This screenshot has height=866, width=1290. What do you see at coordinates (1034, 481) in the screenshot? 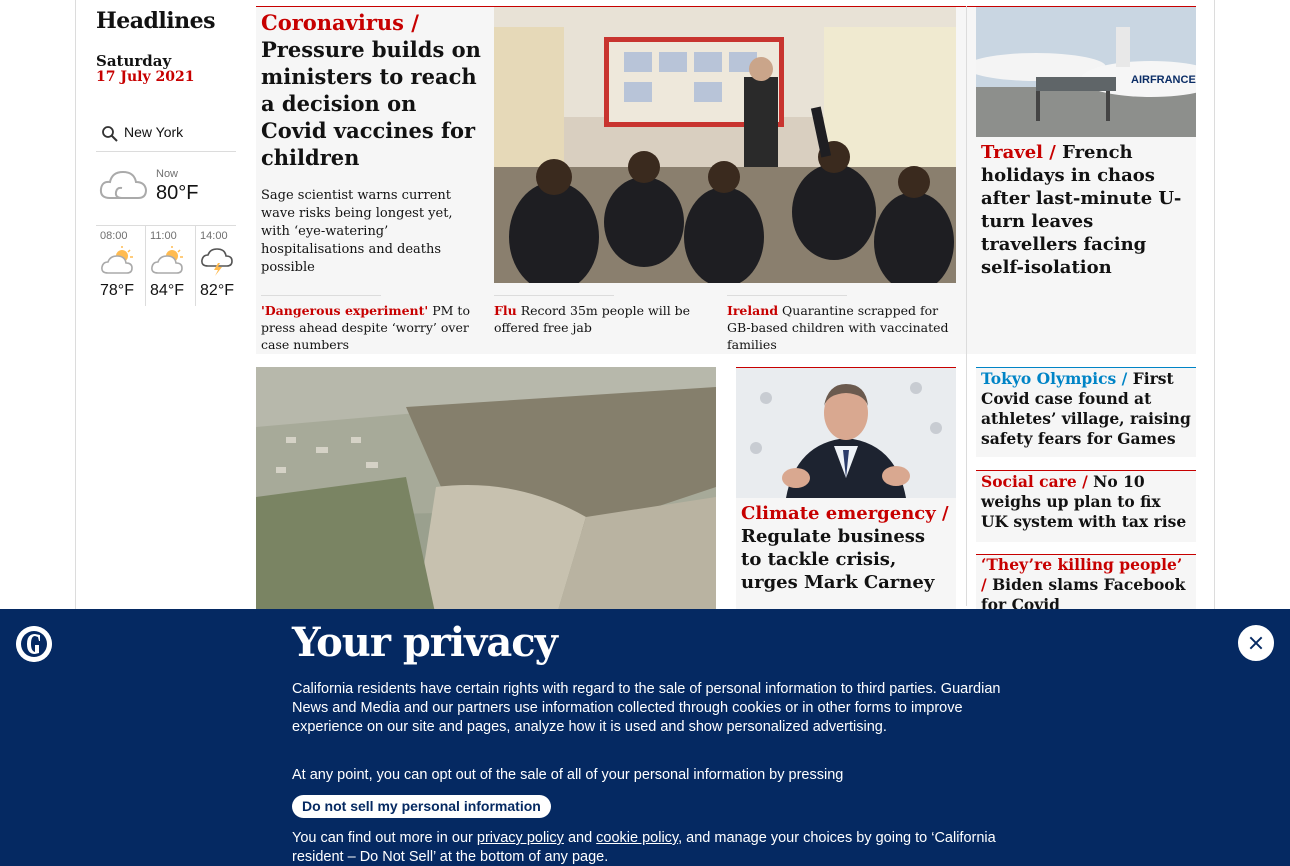
I see `side-kicker: Social care /` at bounding box center [1034, 481].